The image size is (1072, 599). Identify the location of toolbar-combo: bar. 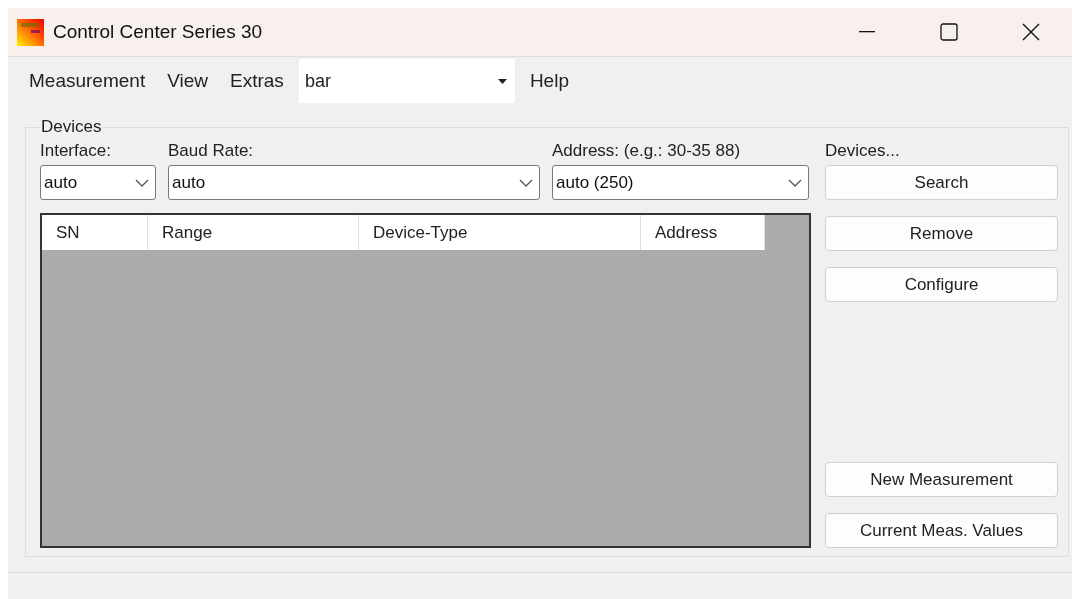
(406, 81).